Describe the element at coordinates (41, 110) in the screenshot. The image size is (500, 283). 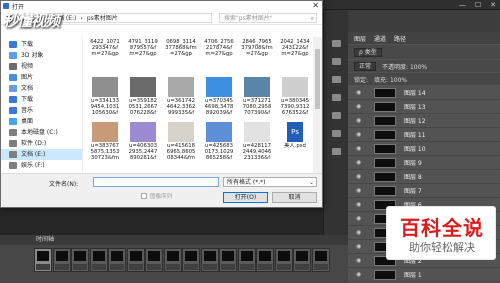
I see `nav-item: 音乐` at that location.